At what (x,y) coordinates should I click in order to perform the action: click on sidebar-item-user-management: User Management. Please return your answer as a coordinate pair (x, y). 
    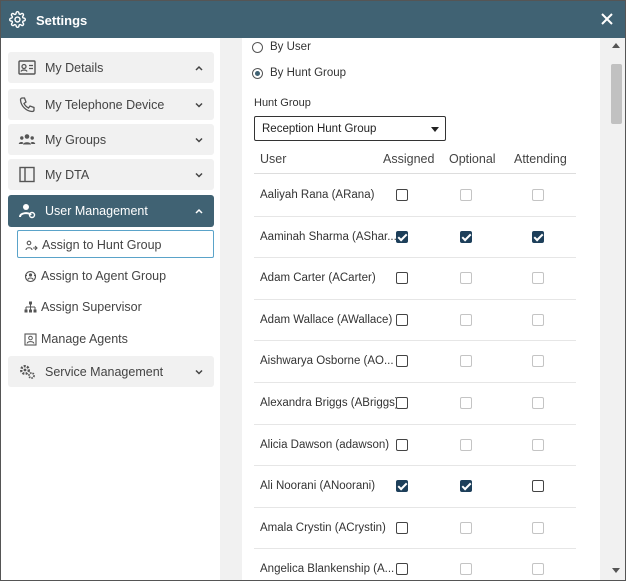
    Looking at the image, I should click on (111, 211).